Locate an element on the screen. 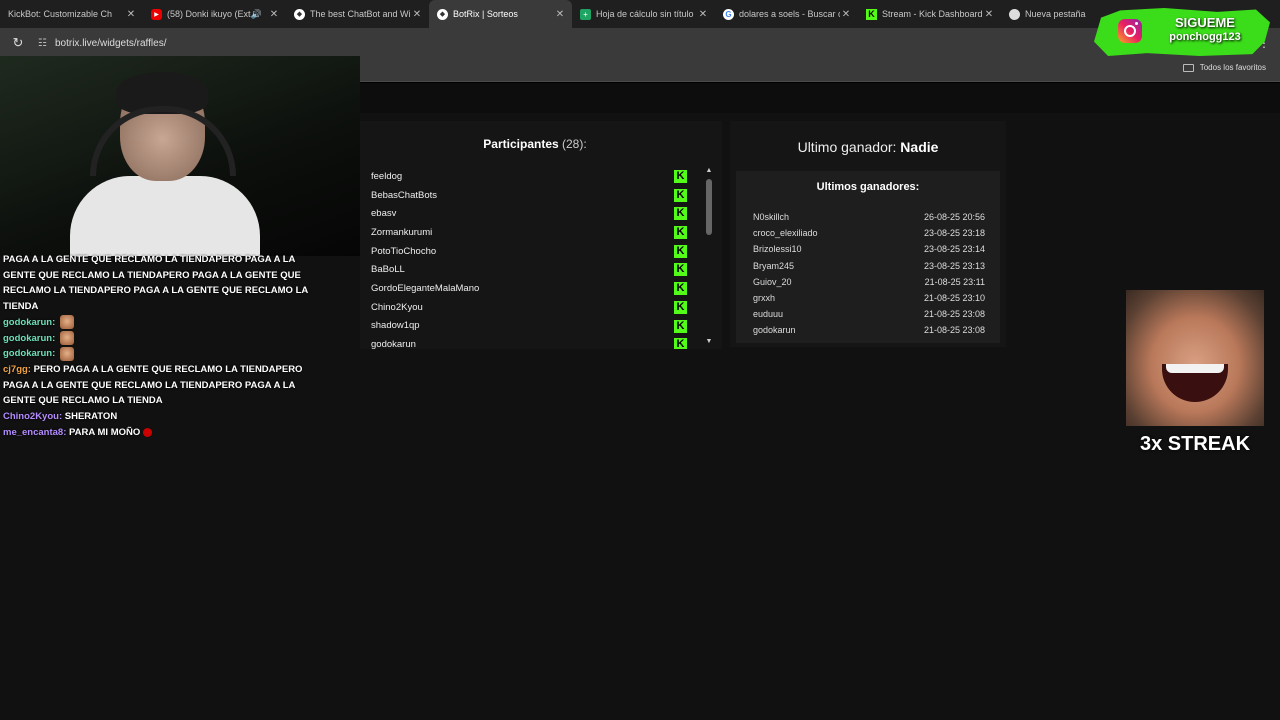  recent-winners-title: Ultimos ganadores: is located at coordinates (868, 187).